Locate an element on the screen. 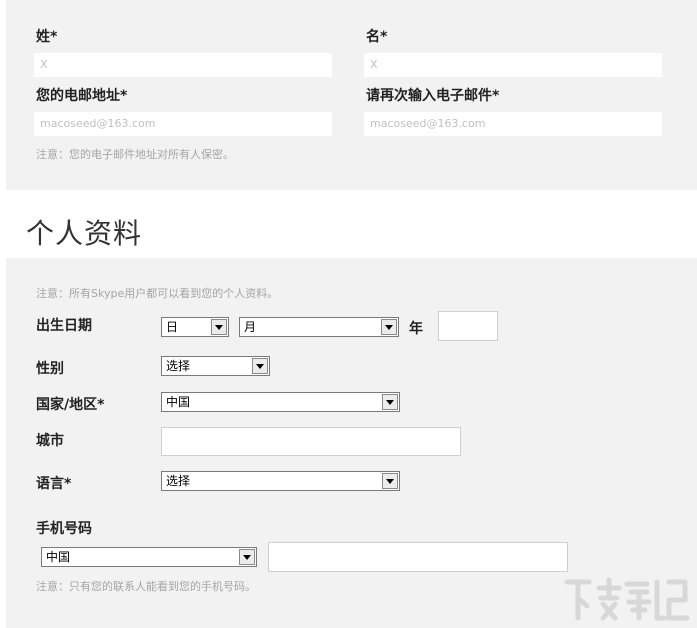 The height and width of the screenshot is (628, 697). first-name-label: 名* is located at coordinates (377, 37).